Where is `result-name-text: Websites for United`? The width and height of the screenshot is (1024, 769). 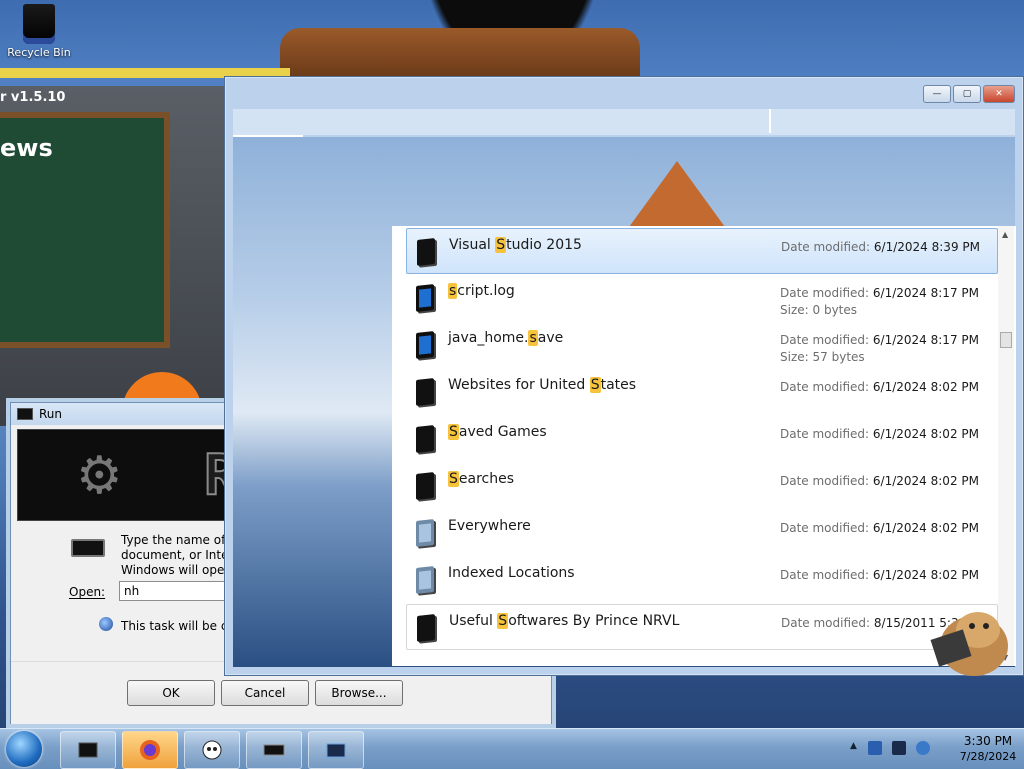 result-name-text: Websites for United is located at coordinates (519, 385).